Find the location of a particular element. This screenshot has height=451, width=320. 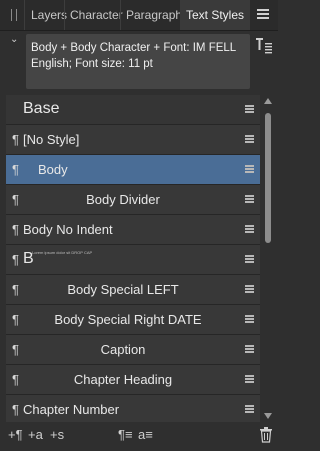

style-row: ¶ Caption is located at coordinates (133, 350).